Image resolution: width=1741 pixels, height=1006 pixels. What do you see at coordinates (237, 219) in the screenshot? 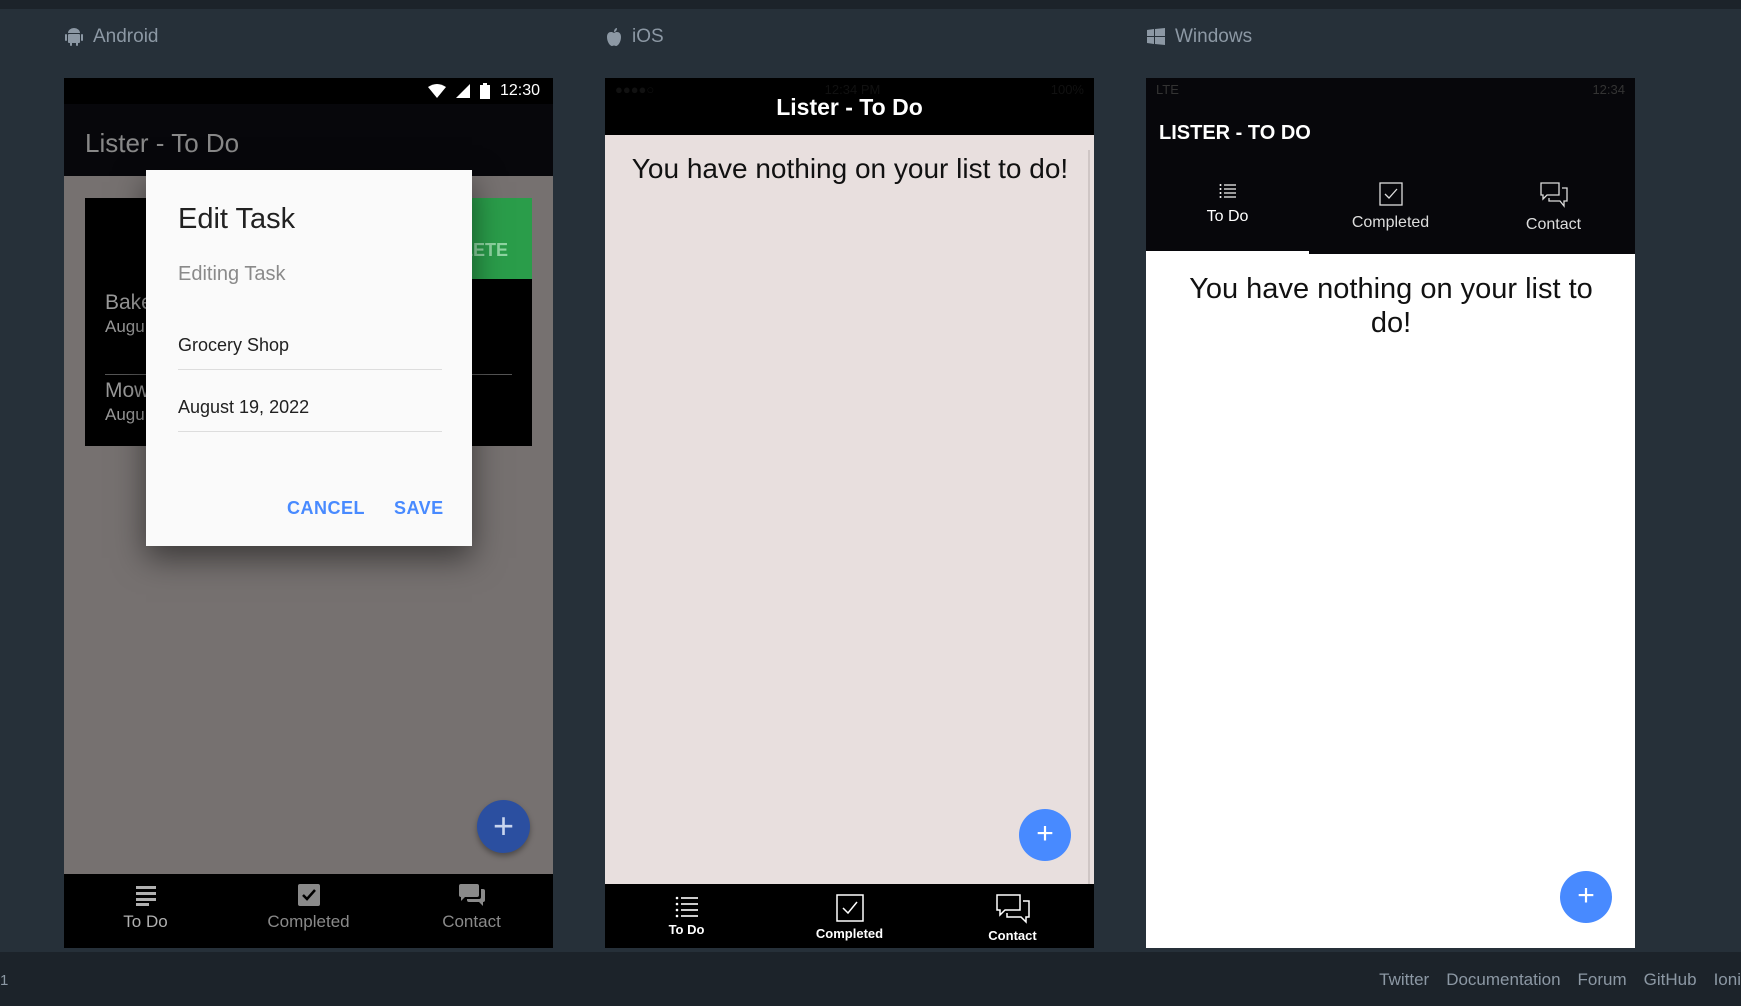
I see `dialog-title: Edit Task` at bounding box center [237, 219].